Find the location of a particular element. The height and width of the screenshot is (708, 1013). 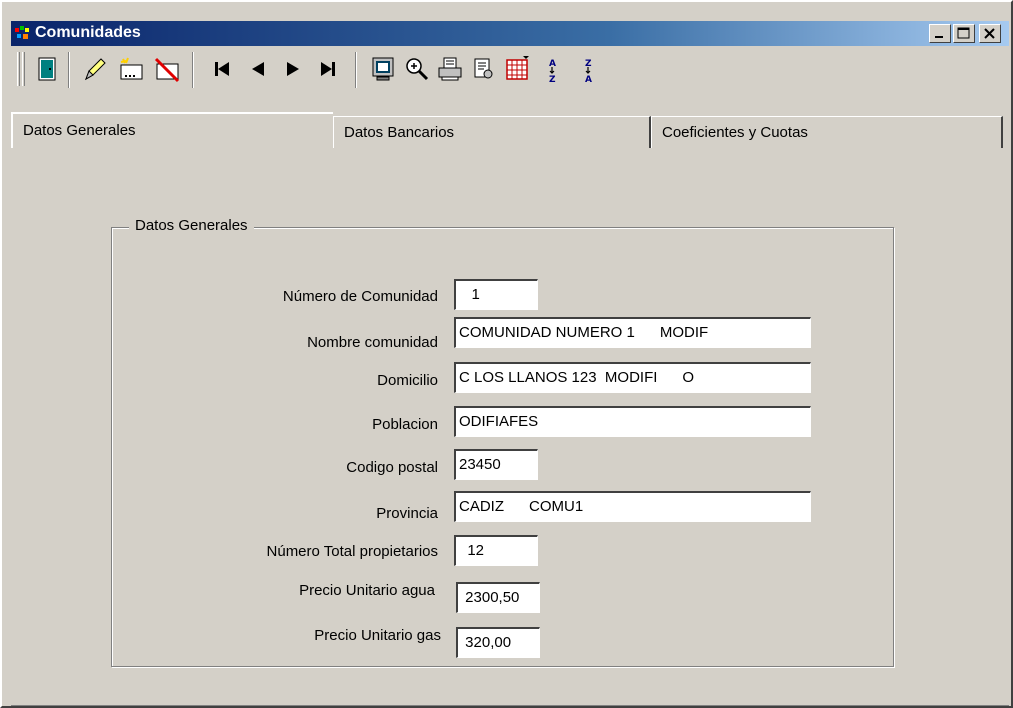

first-record-button is located at coordinates (221, 69).